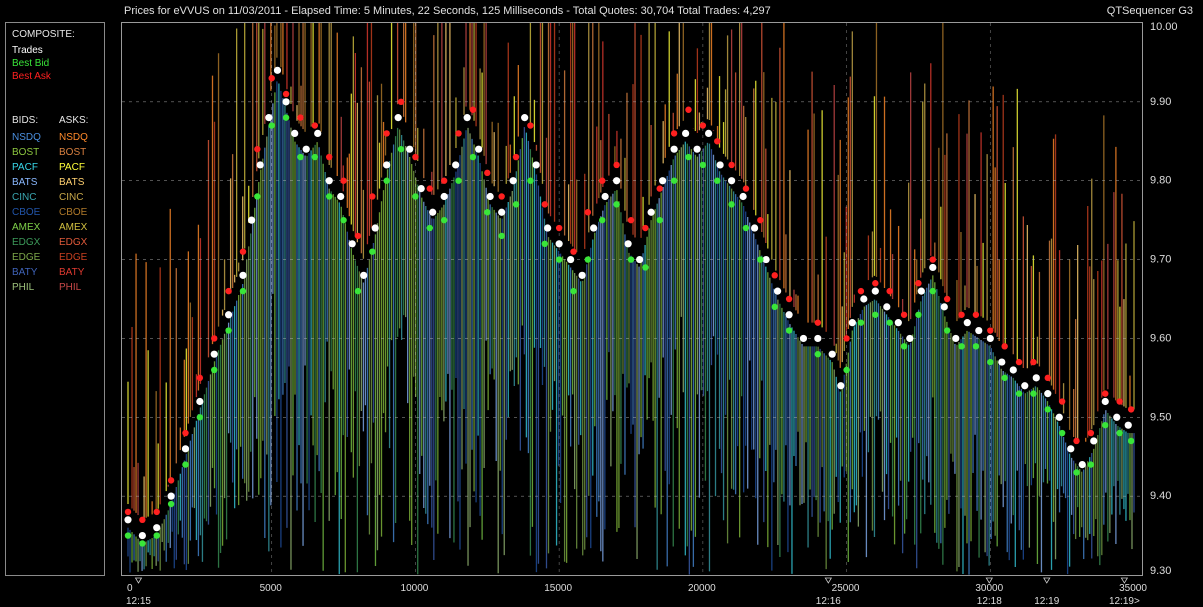  Describe the element at coordinates (73, 152) in the screenshot. I see `ask-item-bost: BOST` at that location.